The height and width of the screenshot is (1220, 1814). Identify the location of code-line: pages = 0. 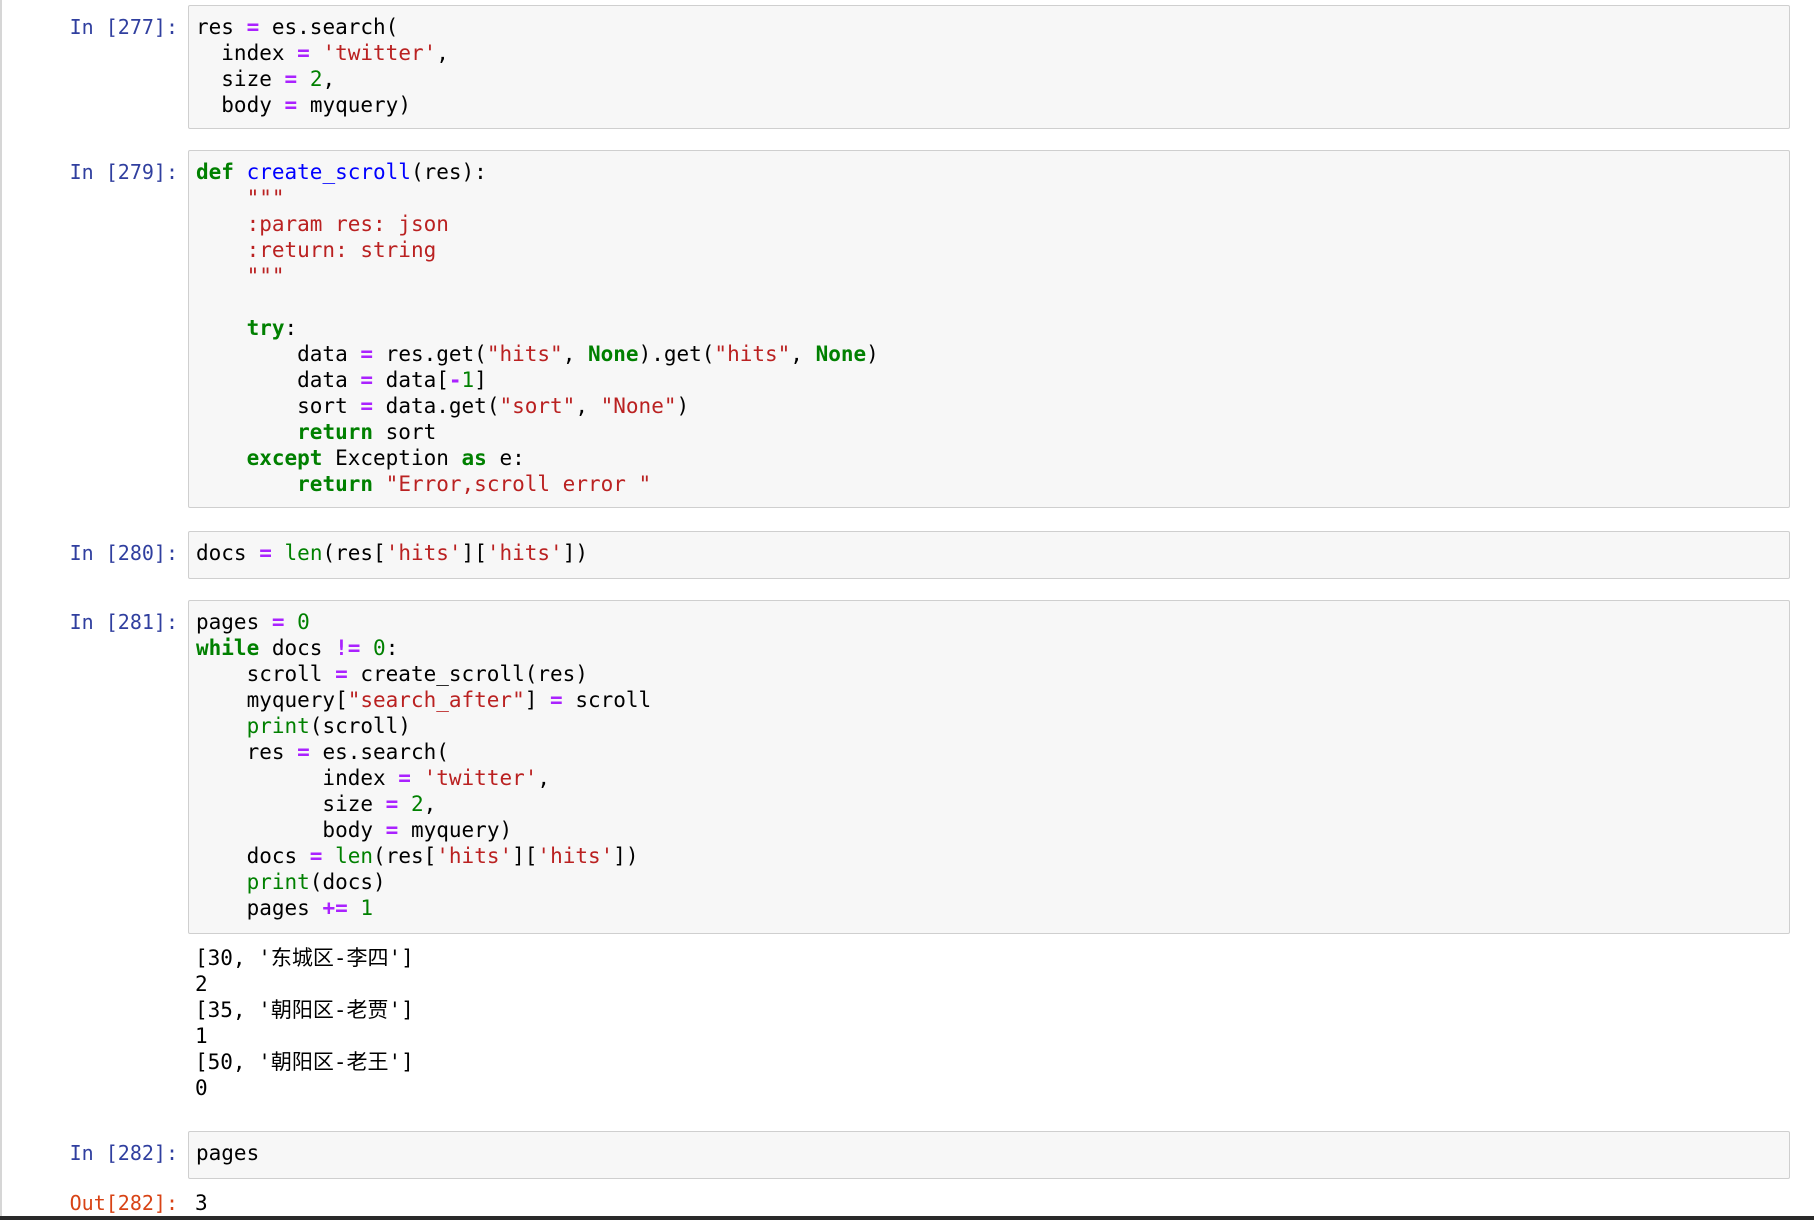
(989, 622).